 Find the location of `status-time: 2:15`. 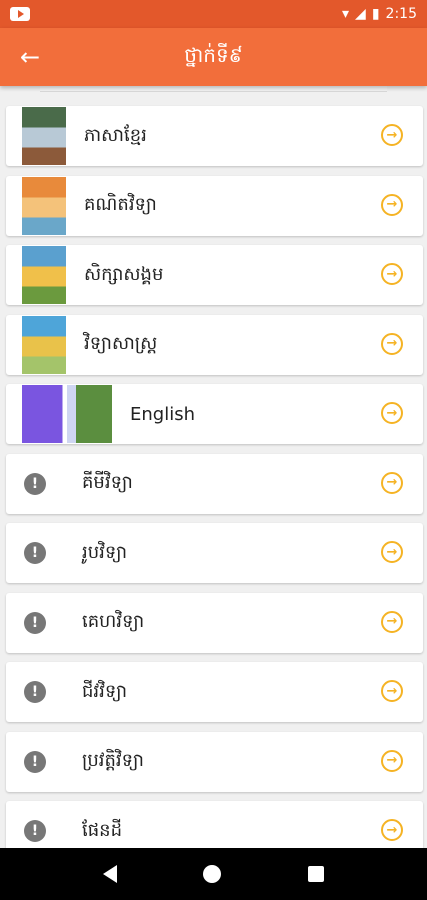

status-time: 2:15 is located at coordinates (401, 14).